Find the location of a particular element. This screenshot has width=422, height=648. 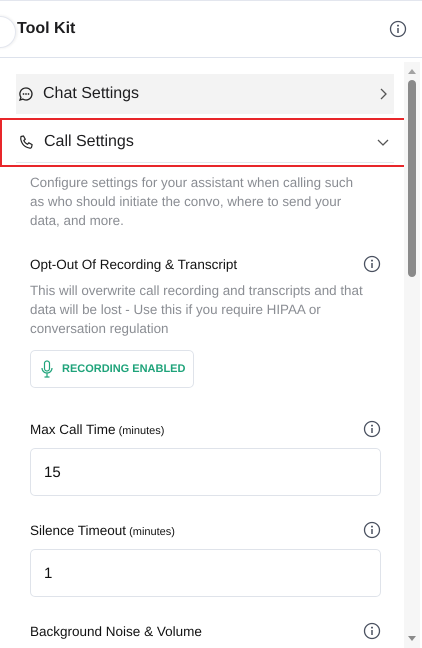

setting-help: This will overwrite call recording and transcripts and that data will be lost - Use this if you require HIPAA or conversation regulation is located at coordinates (197, 310).